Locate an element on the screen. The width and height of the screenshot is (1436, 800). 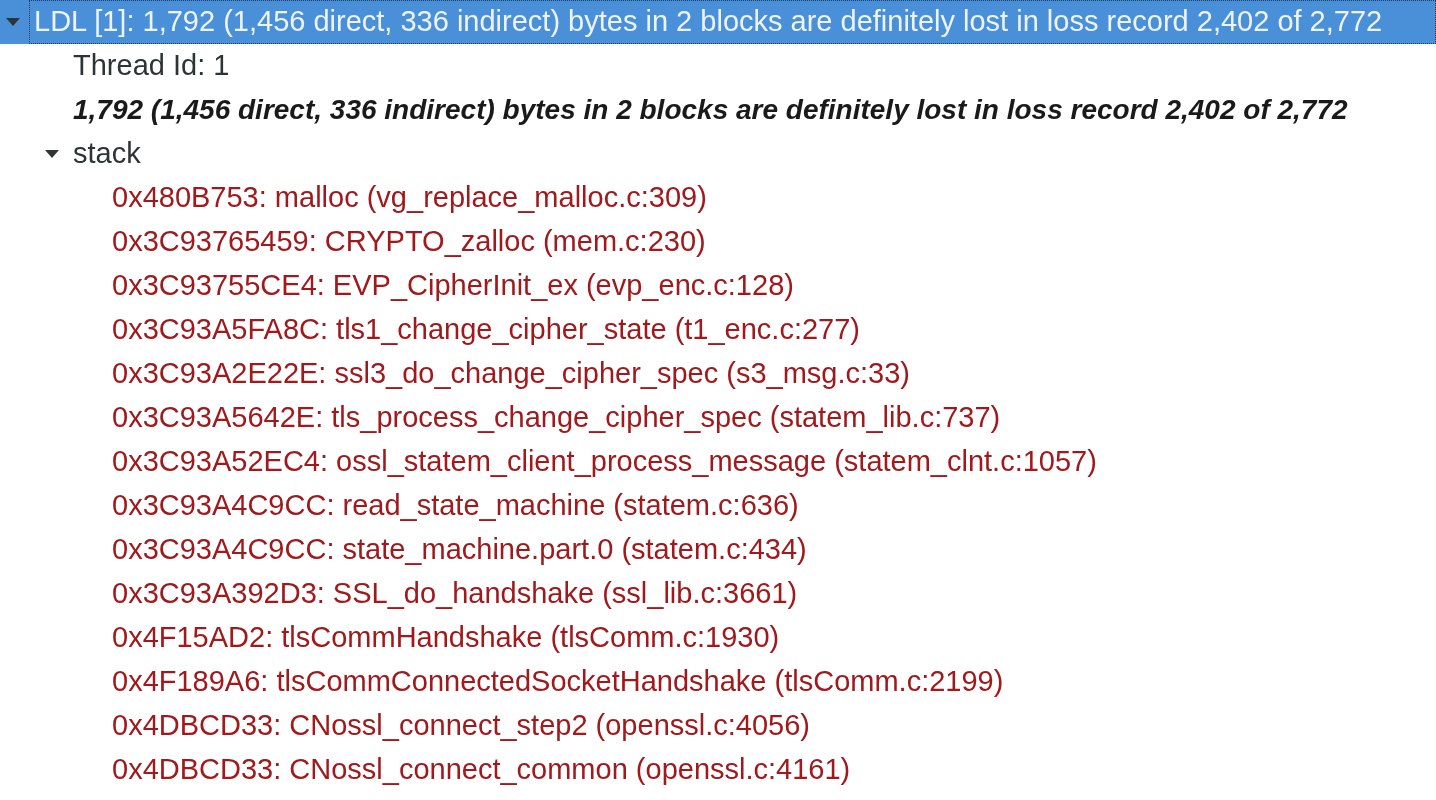
stack-frame-item: 0x3C93A4C9CC: state_machine.part.0 (statem.c:434) is located at coordinates (718, 550).